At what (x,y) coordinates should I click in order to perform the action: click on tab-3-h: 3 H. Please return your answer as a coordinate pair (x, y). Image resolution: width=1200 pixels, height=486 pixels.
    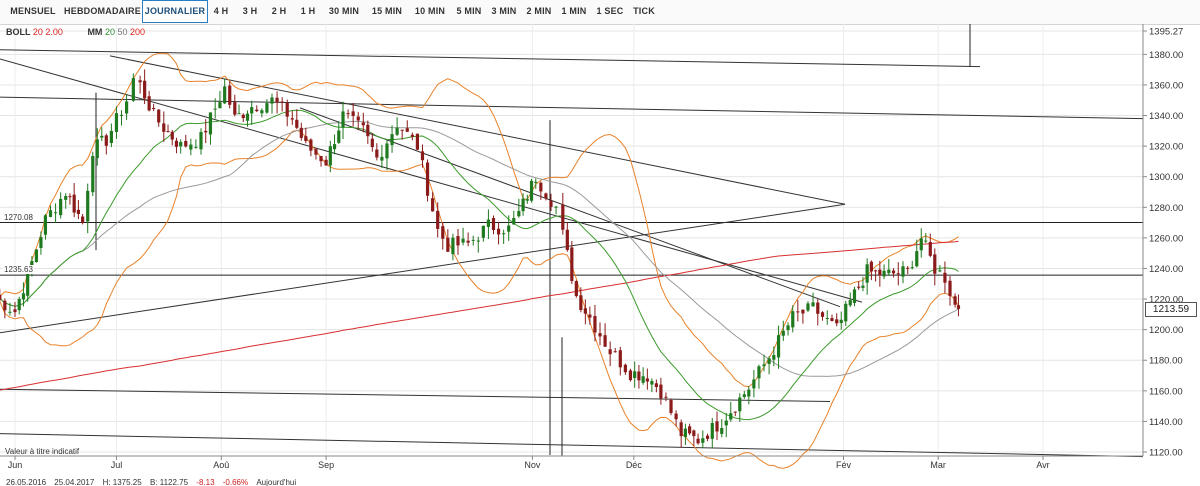
    Looking at the image, I should click on (250, 11).